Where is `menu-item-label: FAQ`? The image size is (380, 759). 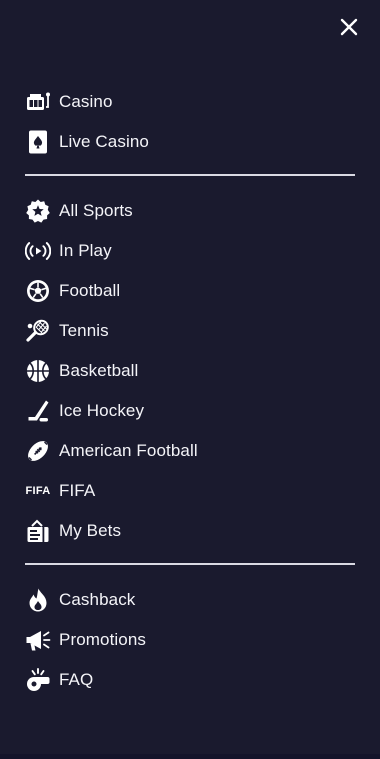
menu-item-label: FAQ is located at coordinates (76, 679).